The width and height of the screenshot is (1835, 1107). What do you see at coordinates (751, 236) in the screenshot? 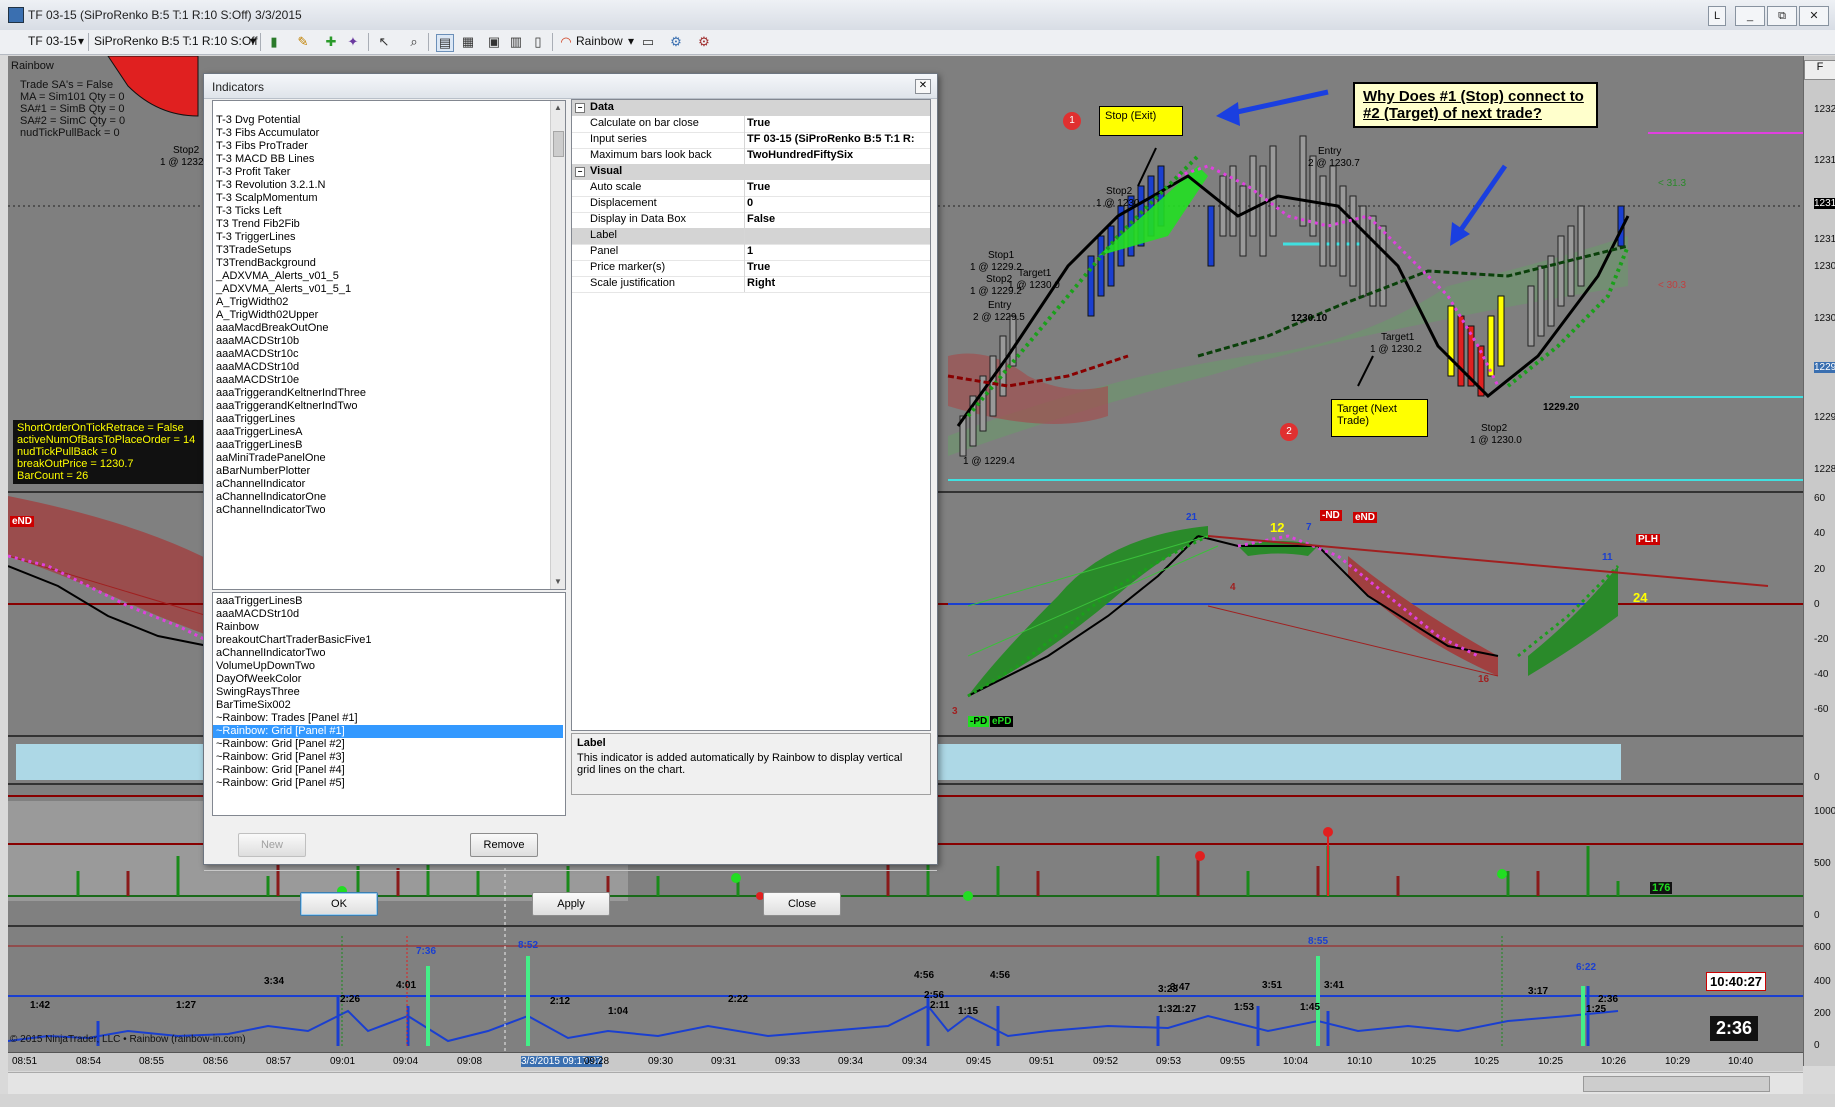
I see `prop-row-selected: Label` at bounding box center [751, 236].